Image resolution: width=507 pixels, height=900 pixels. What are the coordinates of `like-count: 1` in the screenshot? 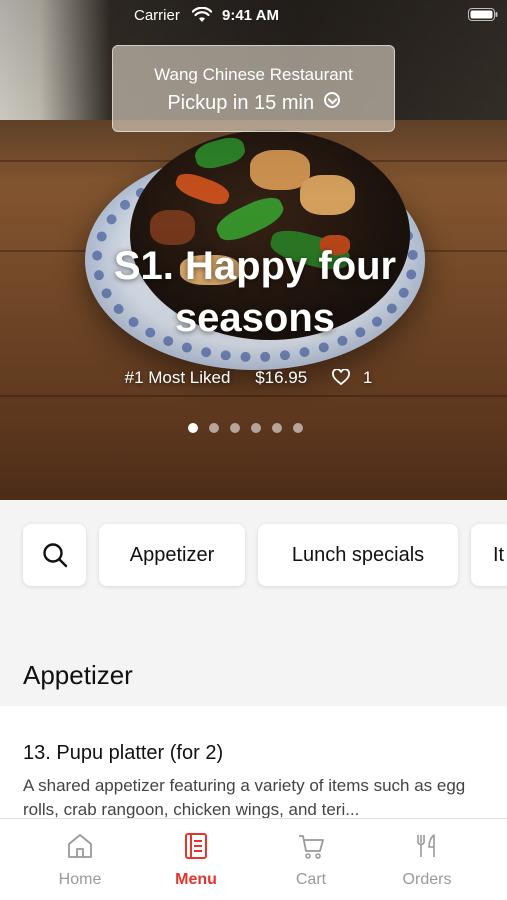 It's located at (357, 377).